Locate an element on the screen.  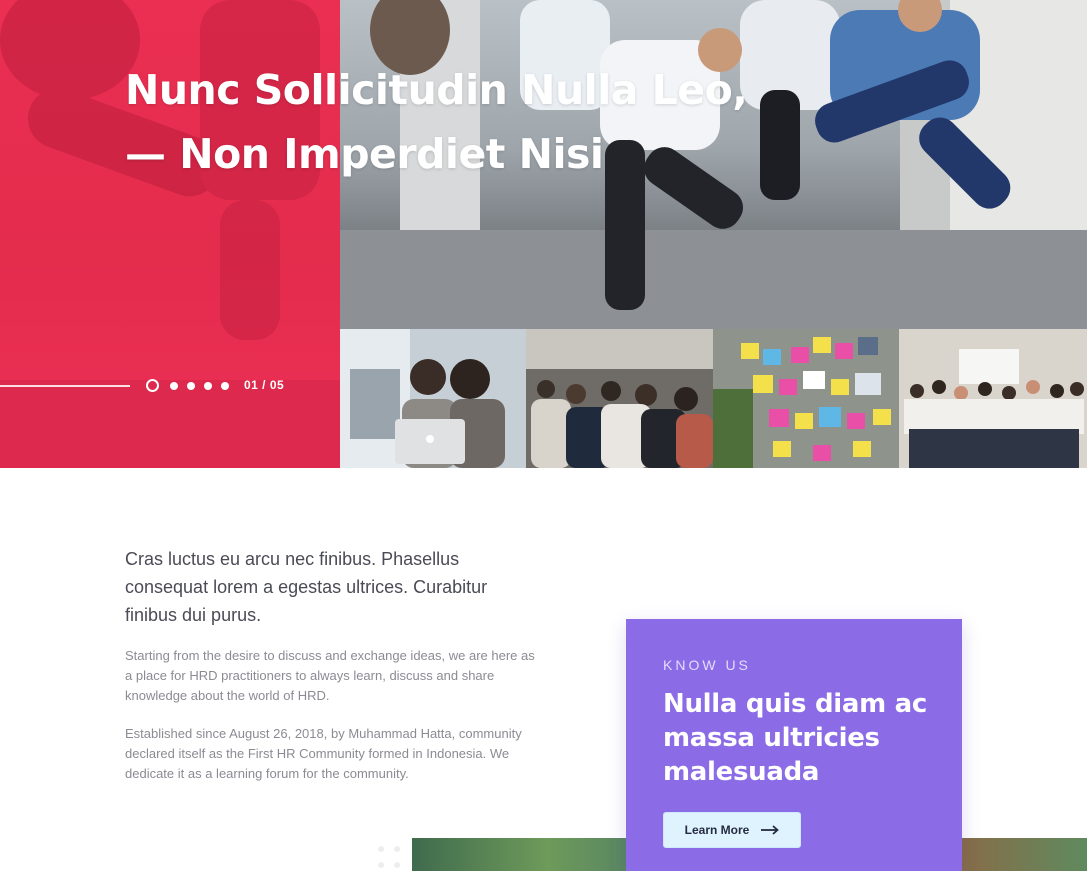
learn-more-label: Learn More is located at coordinates (717, 830).